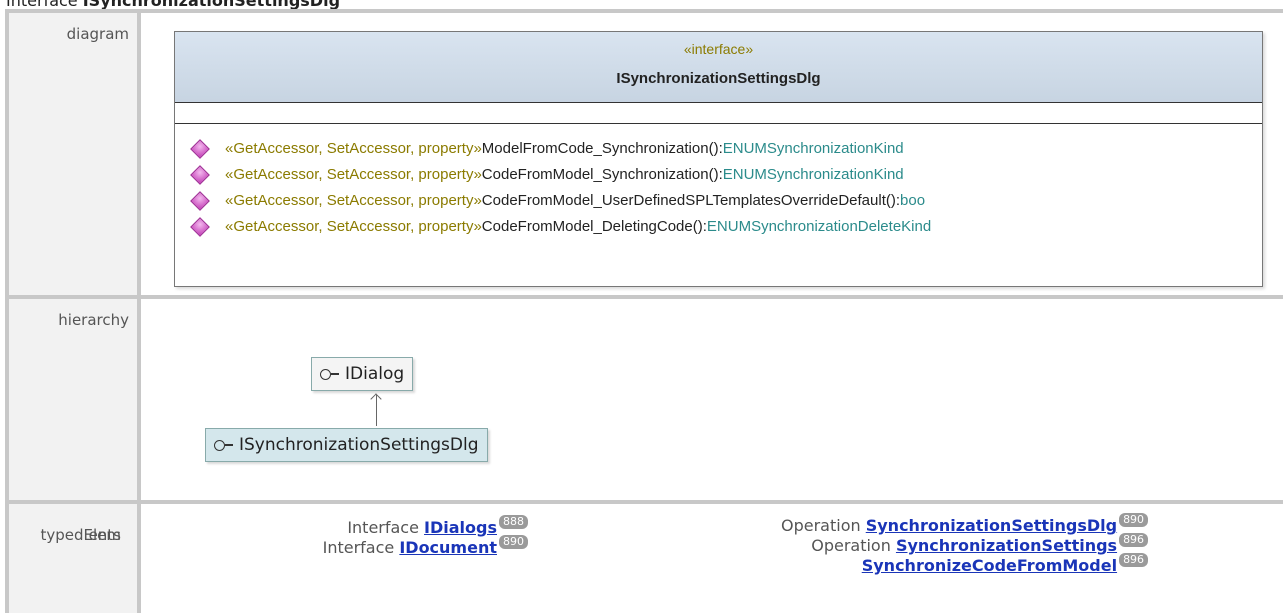 This screenshot has width=1283, height=613. What do you see at coordinates (1006, 545) in the screenshot?
I see `typed-element-link: SynchronizationSettings` at bounding box center [1006, 545].